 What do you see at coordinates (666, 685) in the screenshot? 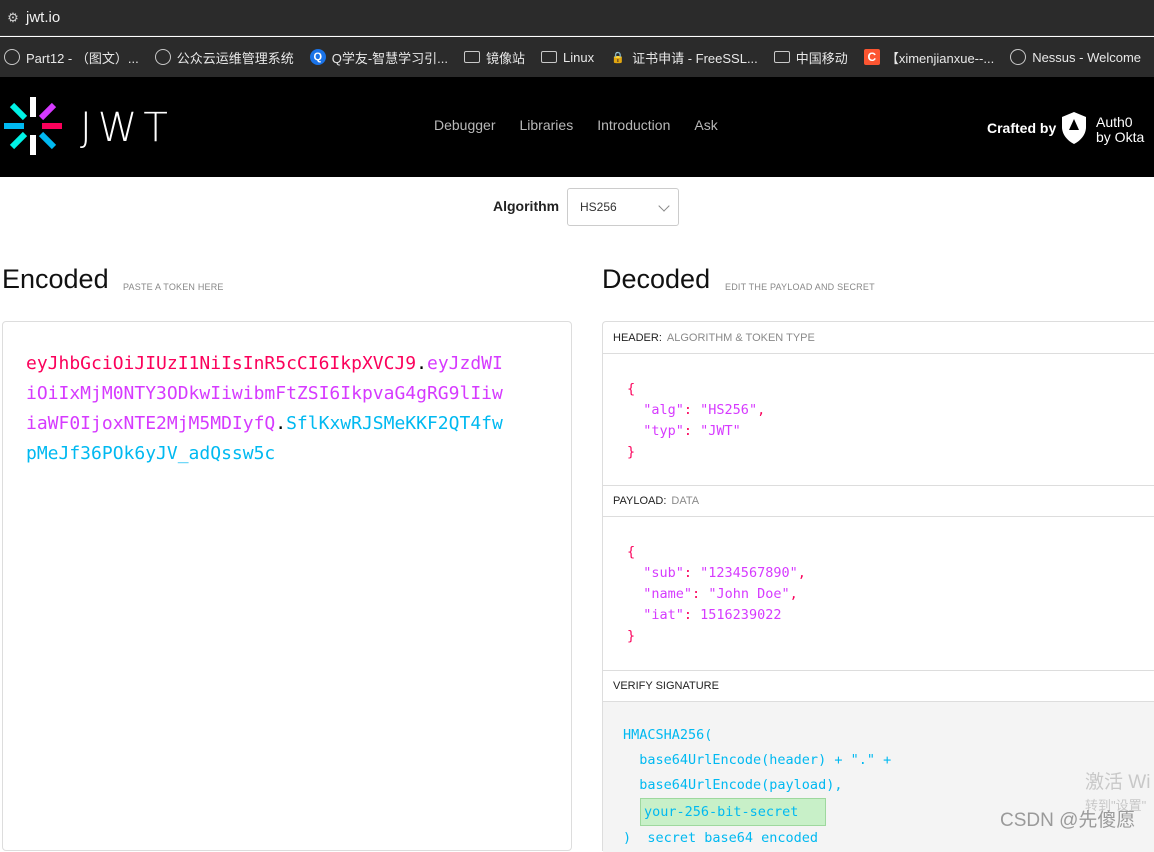
I see `signature-panel-label: VERIFY SIGNATURE` at bounding box center [666, 685].